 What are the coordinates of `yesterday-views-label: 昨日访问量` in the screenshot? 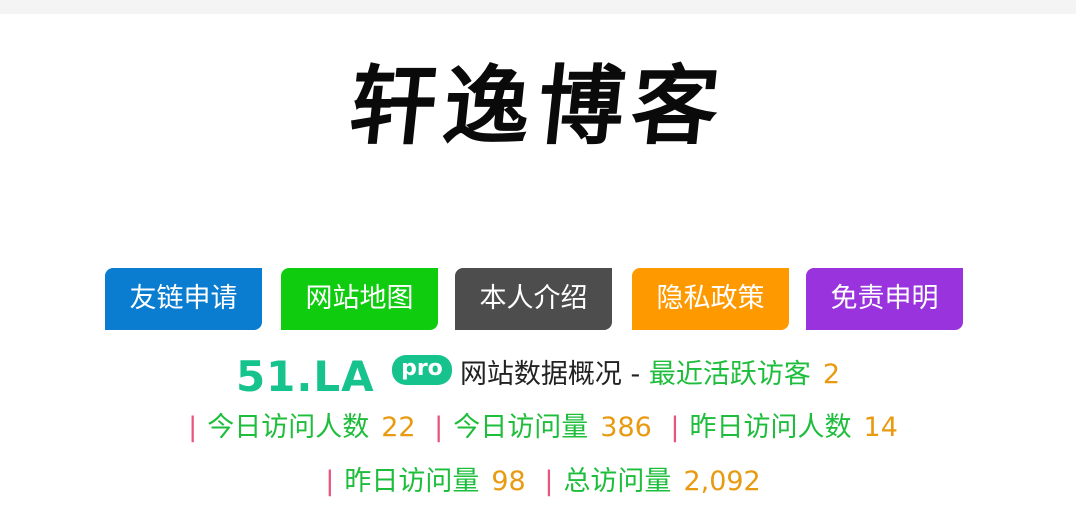 It's located at (412, 481).